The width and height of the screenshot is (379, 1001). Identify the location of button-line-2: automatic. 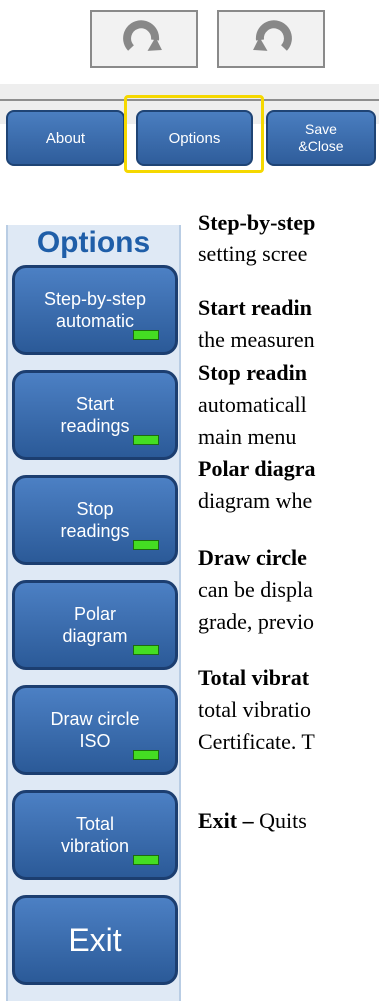
(95, 321).